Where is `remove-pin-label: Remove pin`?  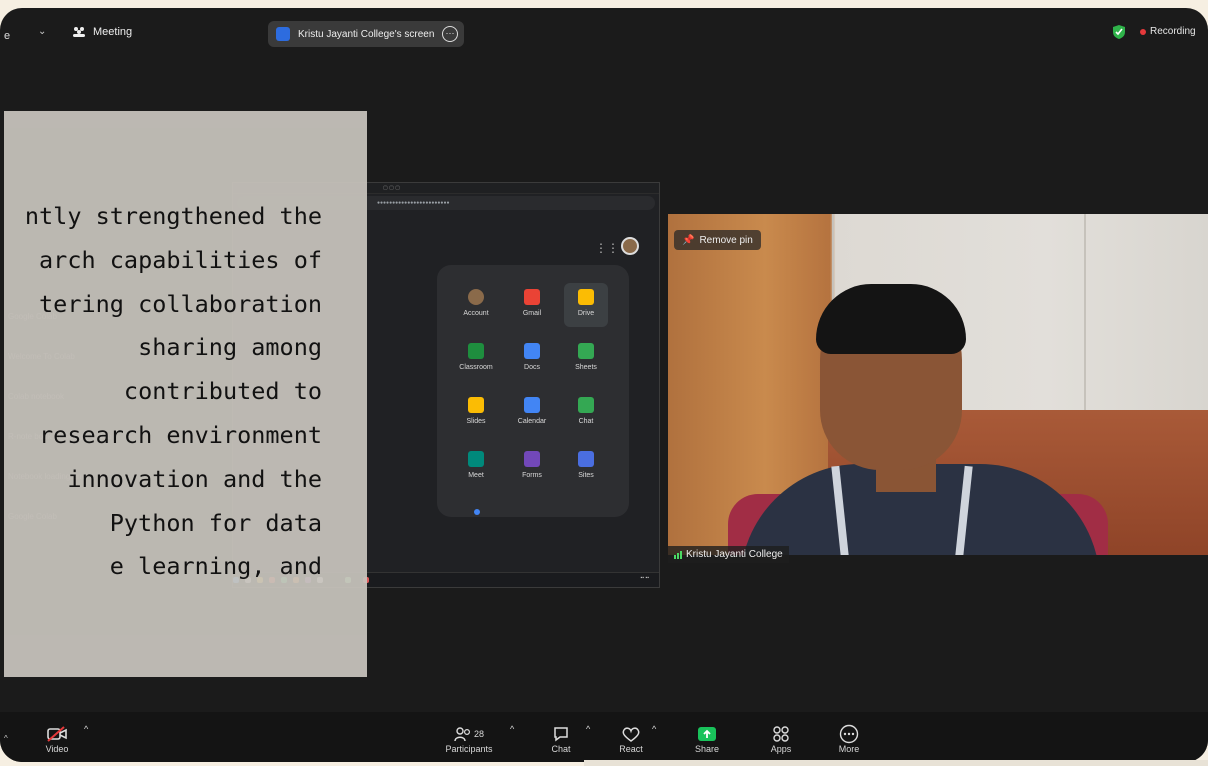 remove-pin-label: Remove pin is located at coordinates (726, 240).